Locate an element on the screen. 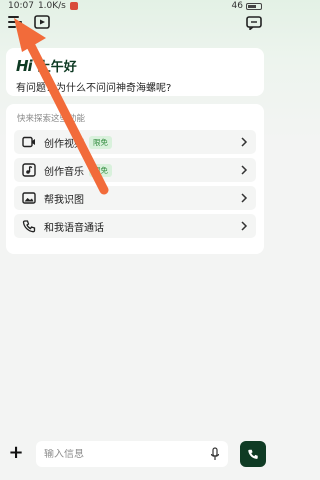 The image size is (320, 480). video-create-icon is located at coordinates (28, 142).